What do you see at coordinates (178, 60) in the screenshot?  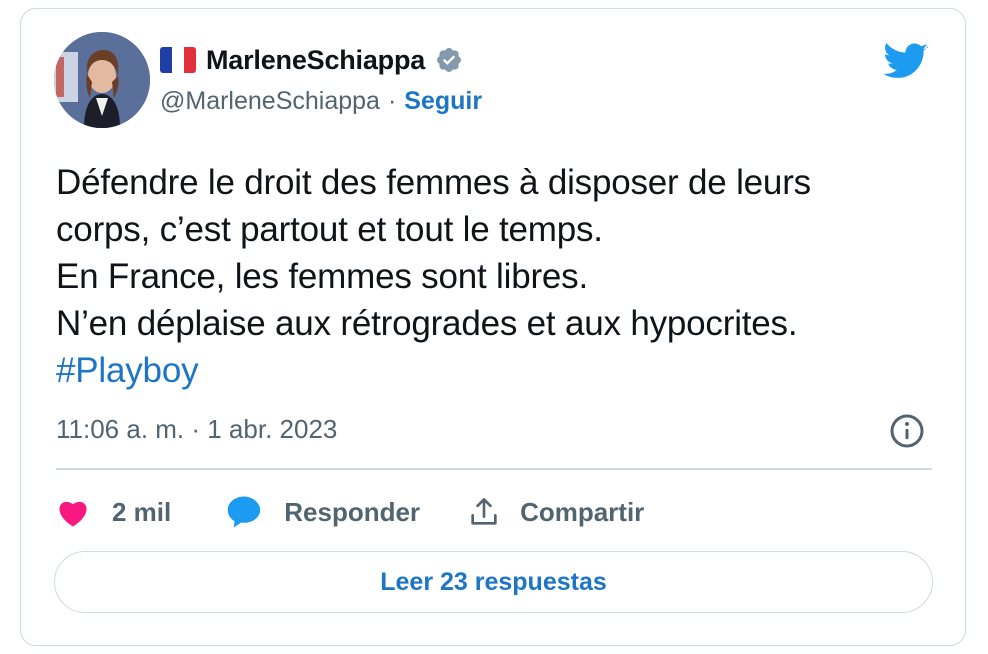 I see `france-flag-icon` at bounding box center [178, 60].